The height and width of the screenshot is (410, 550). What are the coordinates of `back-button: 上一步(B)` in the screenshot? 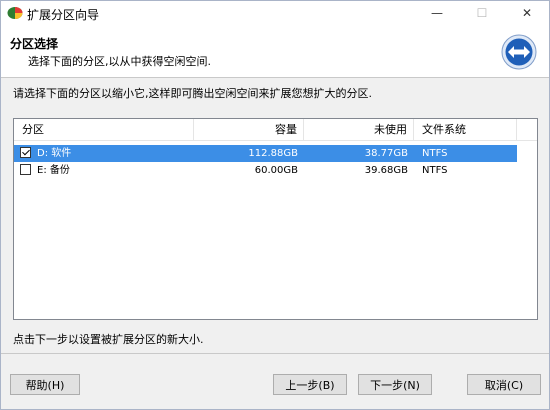 It's located at (310, 384).